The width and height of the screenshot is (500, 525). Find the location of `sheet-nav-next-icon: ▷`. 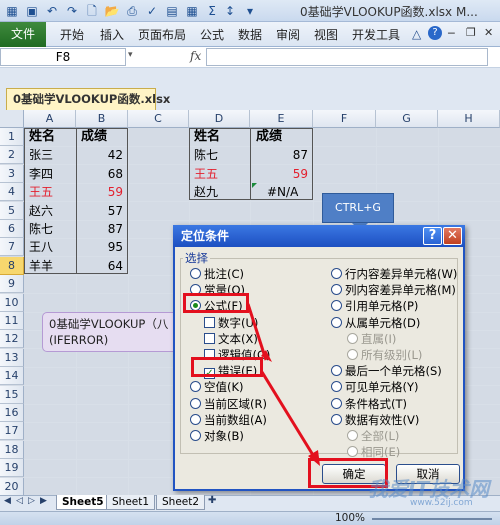

sheet-nav-next-icon: ▷ is located at coordinates (31, 501).